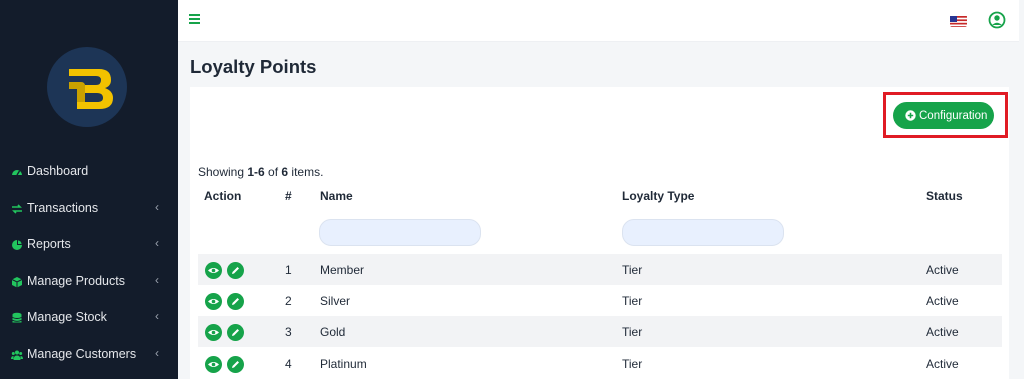 The height and width of the screenshot is (379, 1024). Describe the element at coordinates (703, 232) in the screenshot. I see `loyalty-type-filter-input` at that location.